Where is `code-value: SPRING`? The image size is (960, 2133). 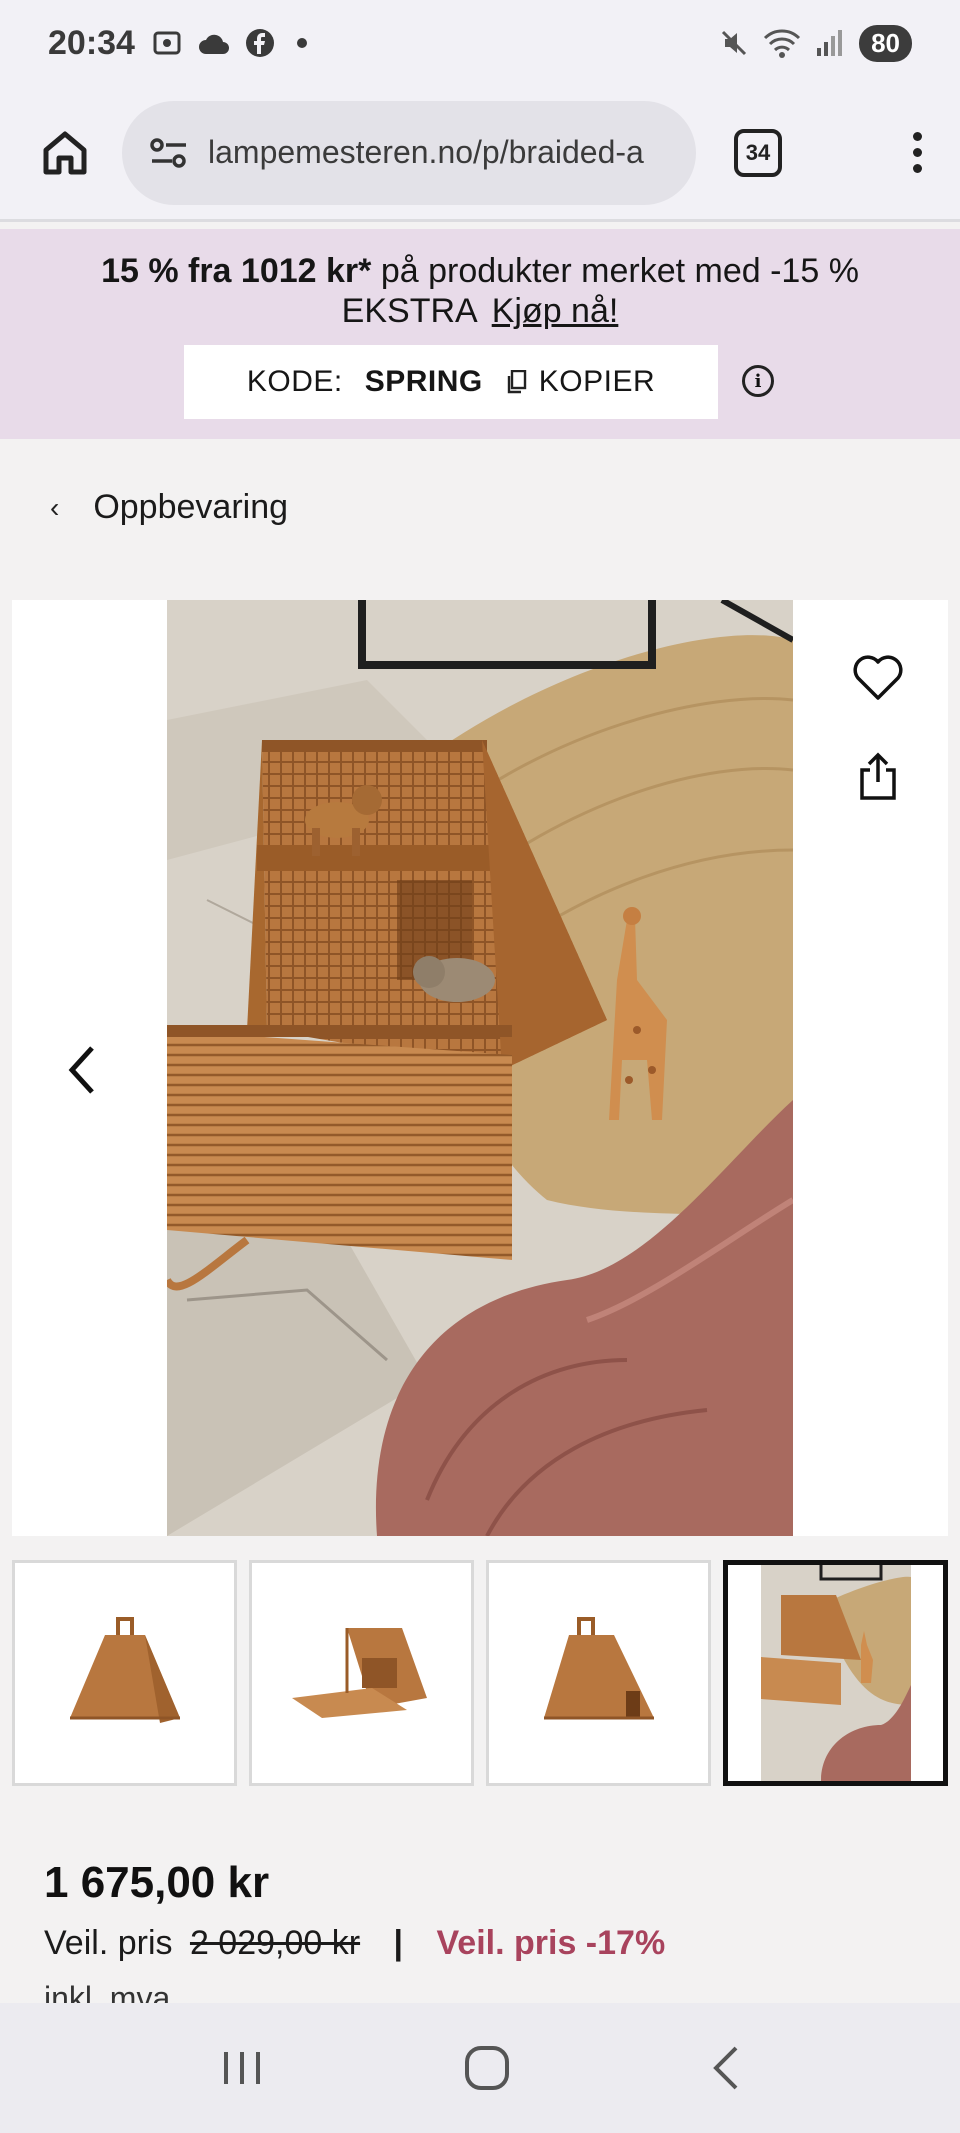 code-value: SPRING is located at coordinates (423, 381).